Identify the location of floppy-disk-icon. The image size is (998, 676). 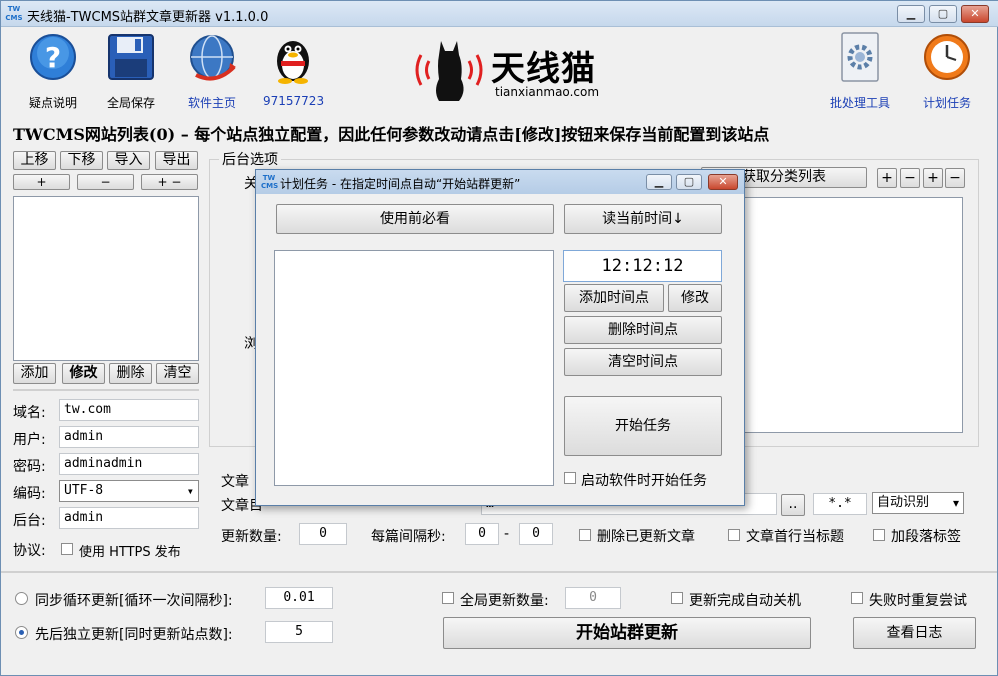
(131, 57).